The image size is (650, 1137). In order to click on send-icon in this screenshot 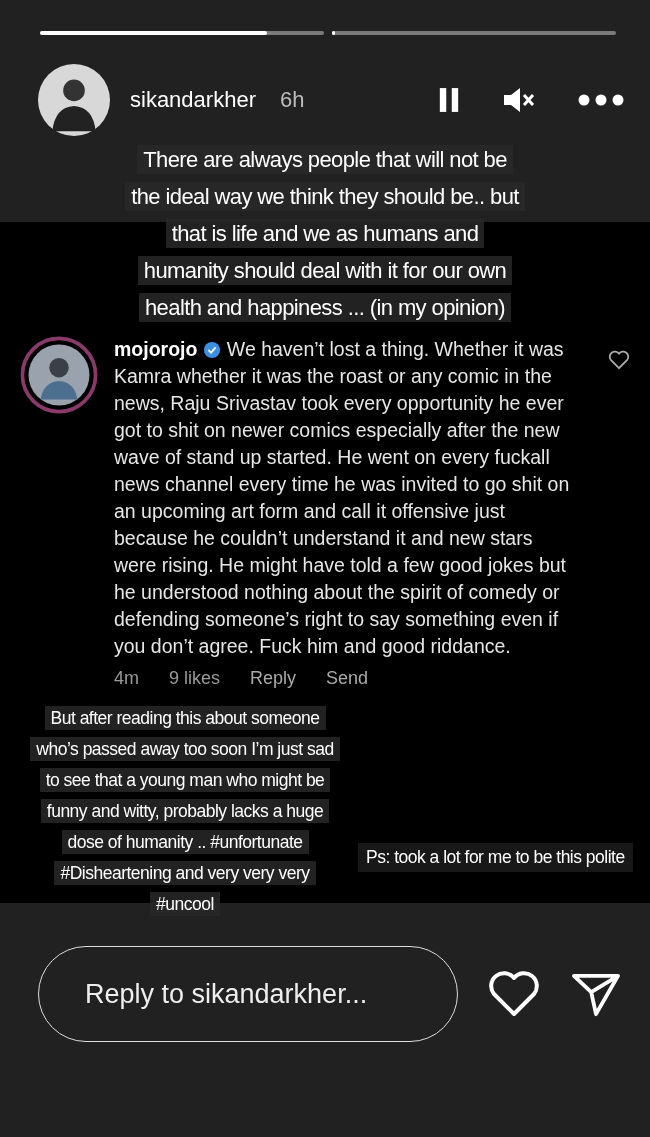, I will do `click(596, 994)`.